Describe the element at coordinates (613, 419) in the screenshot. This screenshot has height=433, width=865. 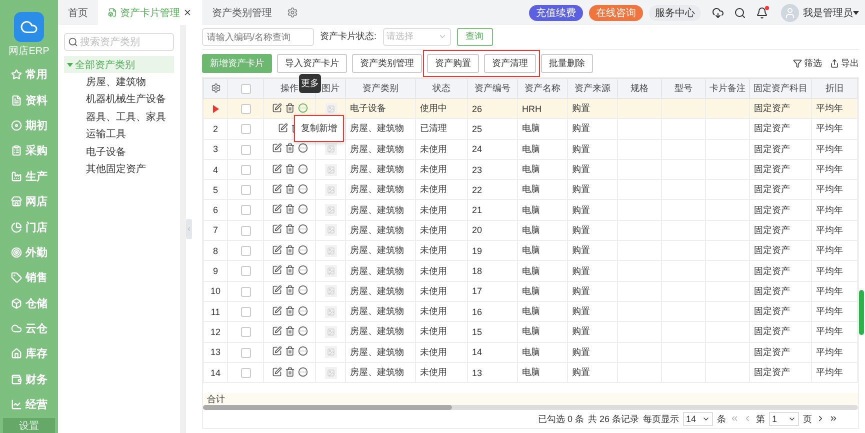
I see `total-count: 共 26 条记录` at that location.